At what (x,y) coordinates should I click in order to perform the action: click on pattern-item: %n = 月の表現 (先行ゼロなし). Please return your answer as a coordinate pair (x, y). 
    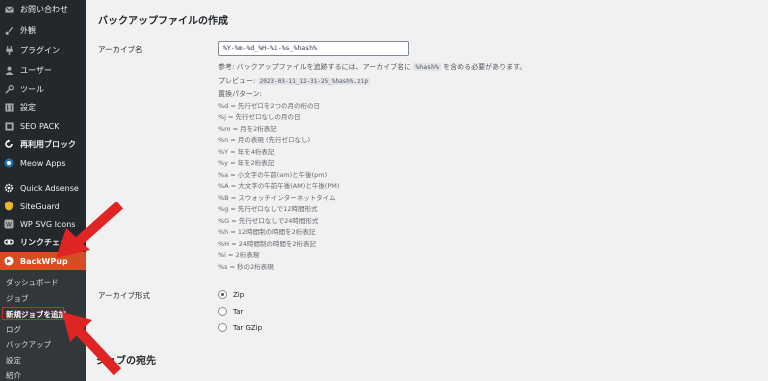
    Looking at the image, I should click on (264, 140).